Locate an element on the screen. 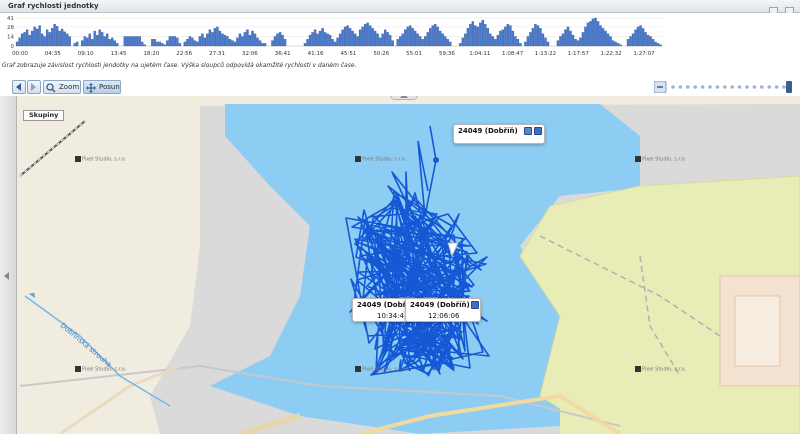  collapse-chart-handle is located at coordinates (404, 98).